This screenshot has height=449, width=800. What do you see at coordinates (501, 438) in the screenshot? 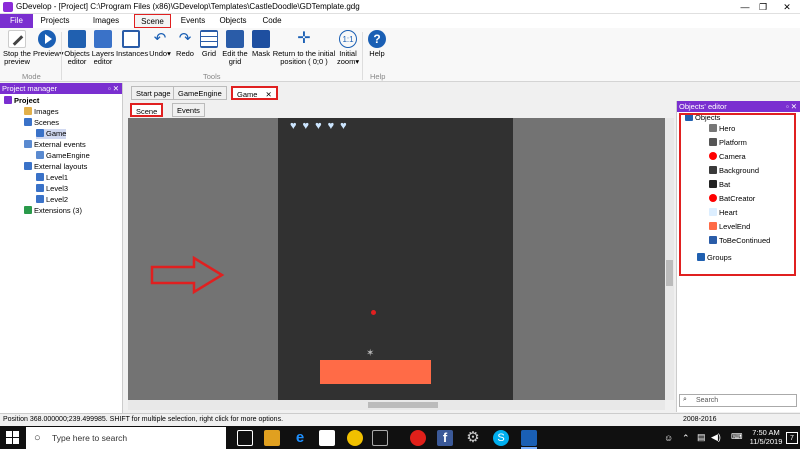
I see `skype-icon: S` at bounding box center [501, 438].